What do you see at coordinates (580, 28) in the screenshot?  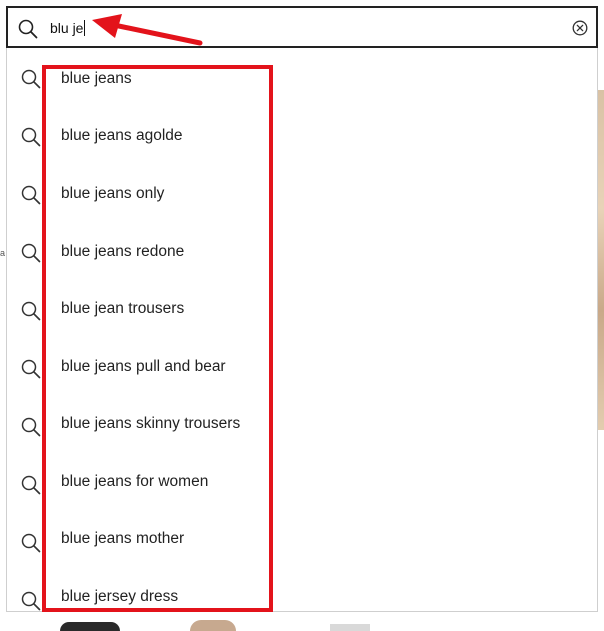 I see `clear-circle-x-icon` at bounding box center [580, 28].